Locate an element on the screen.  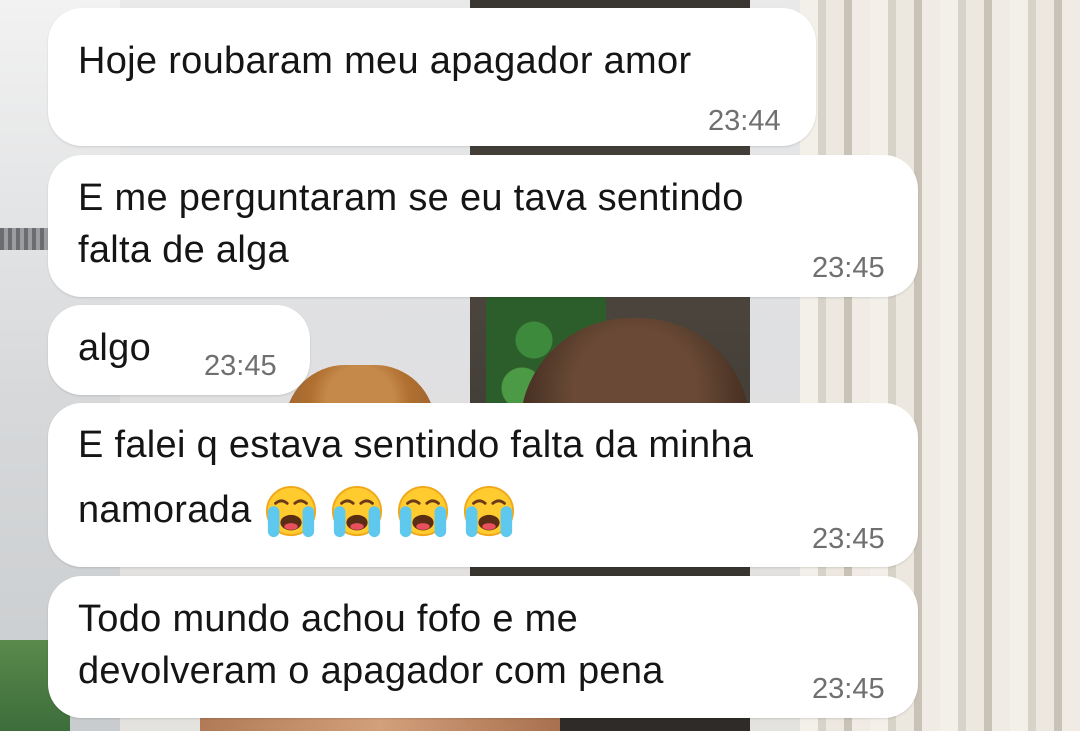
message-text: E me perguntaram se eu tava sentindo is located at coordinates (411, 198).